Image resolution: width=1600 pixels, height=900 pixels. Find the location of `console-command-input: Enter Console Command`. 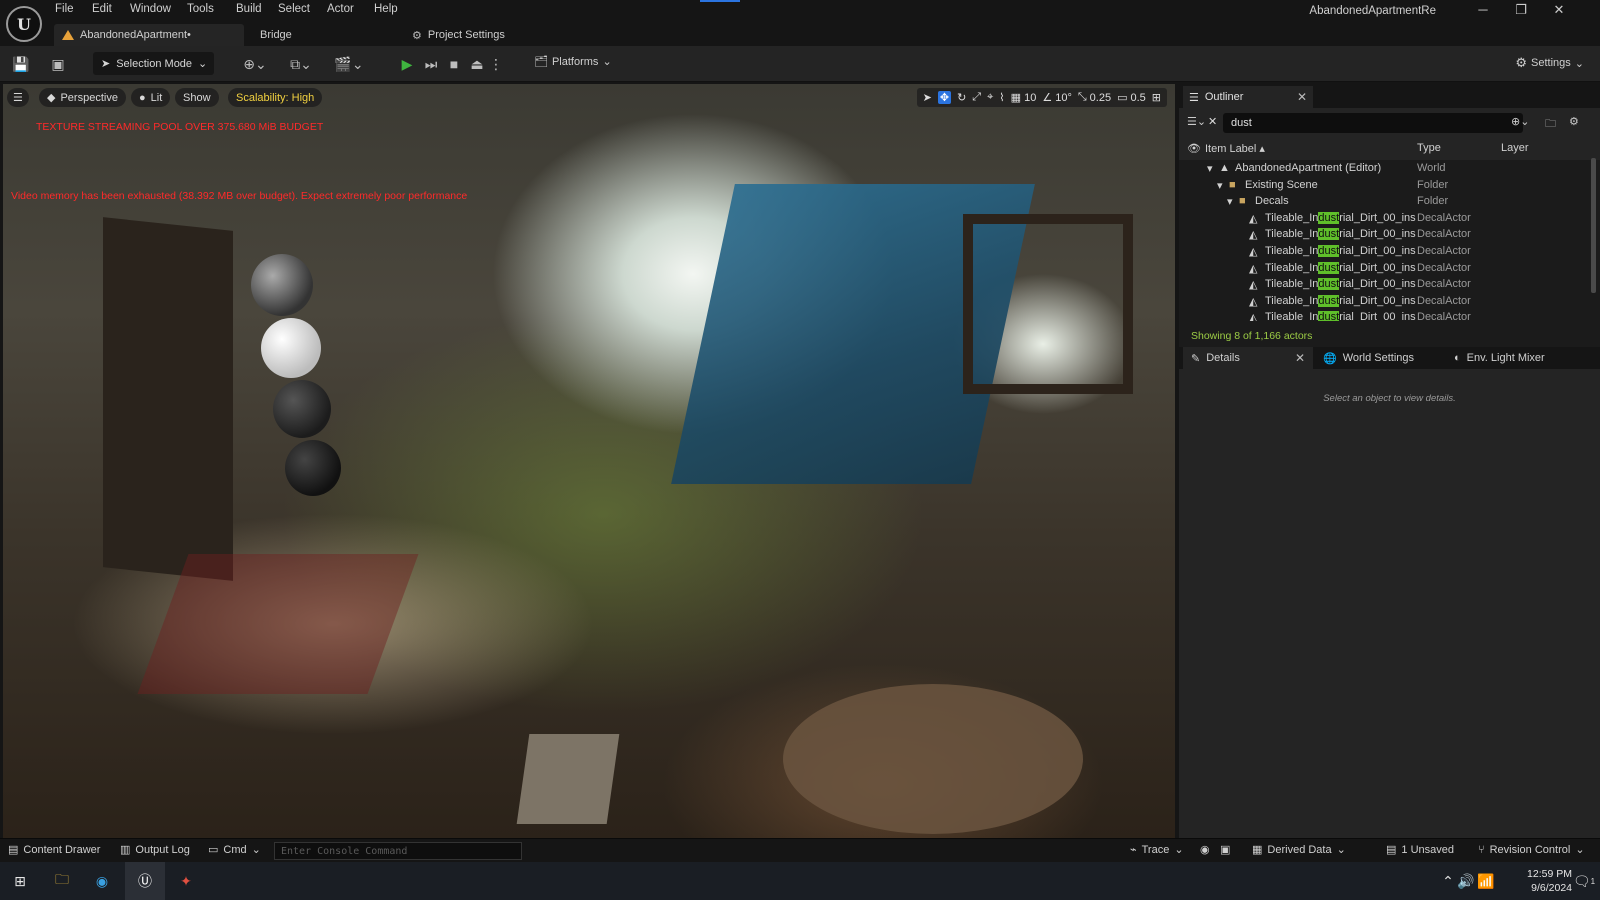

console-command-input: Enter Console Command is located at coordinates (398, 851).